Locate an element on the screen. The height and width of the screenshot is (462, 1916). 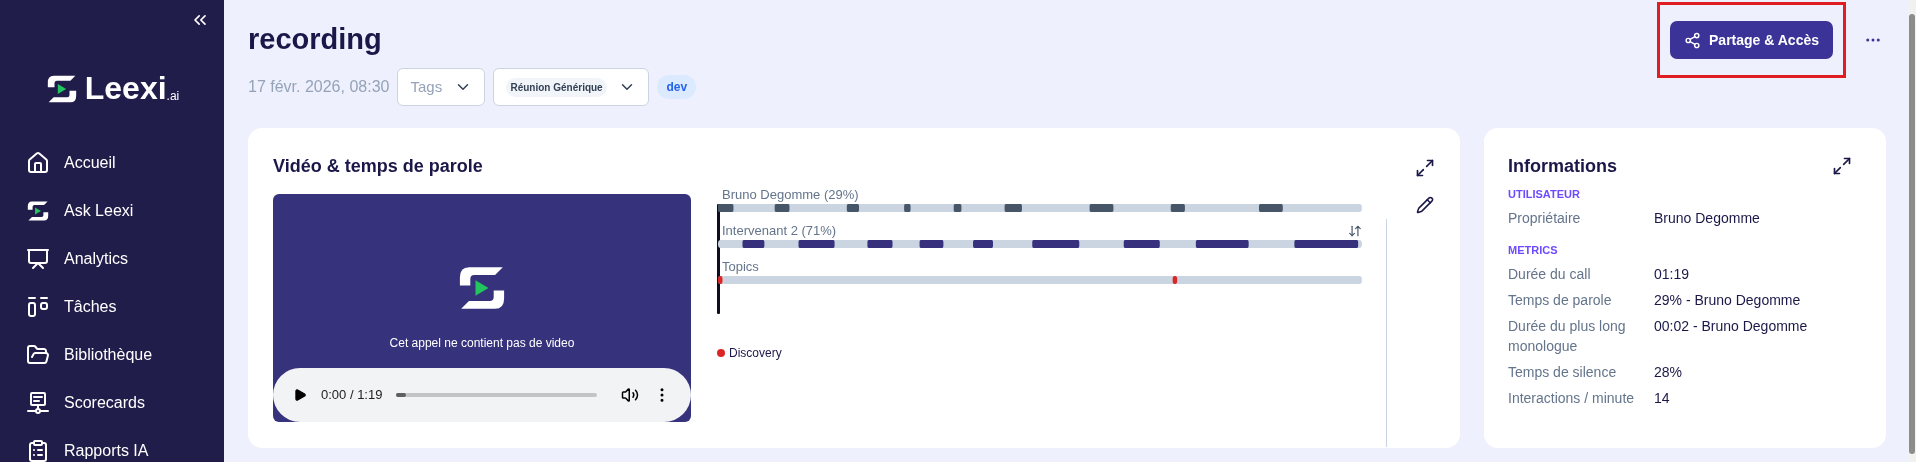
type-select: Réunion Générique is located at coordinates (571, 87).